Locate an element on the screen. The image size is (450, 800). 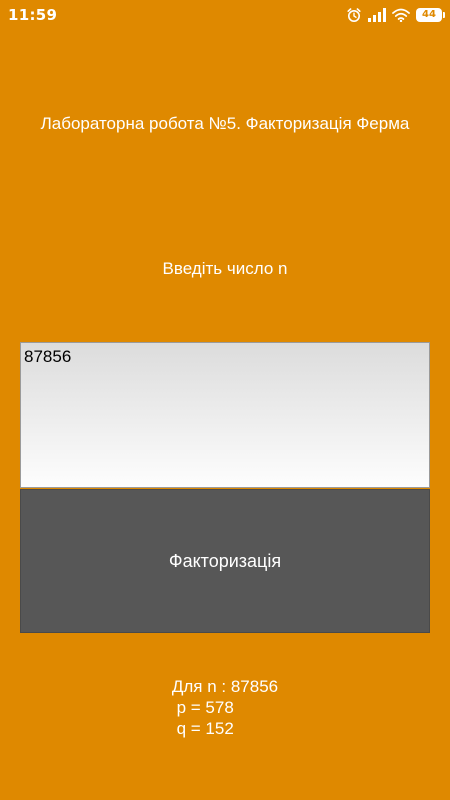
result-line-p: p = 578 is located at coordinates (202, 707).